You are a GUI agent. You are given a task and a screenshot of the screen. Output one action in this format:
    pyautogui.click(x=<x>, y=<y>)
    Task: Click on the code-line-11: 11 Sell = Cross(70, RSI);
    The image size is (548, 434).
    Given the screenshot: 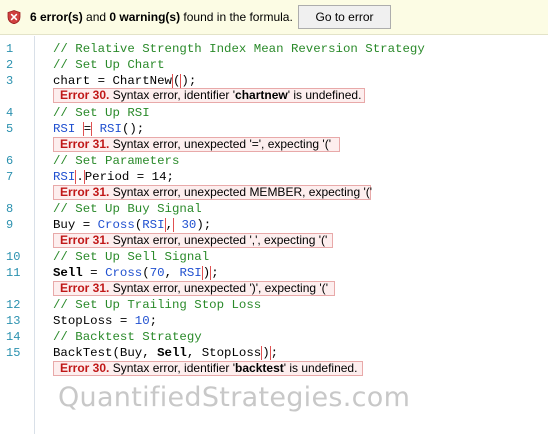 What is the action you would take?
    pyautogui.click(x=274, y=273)
    